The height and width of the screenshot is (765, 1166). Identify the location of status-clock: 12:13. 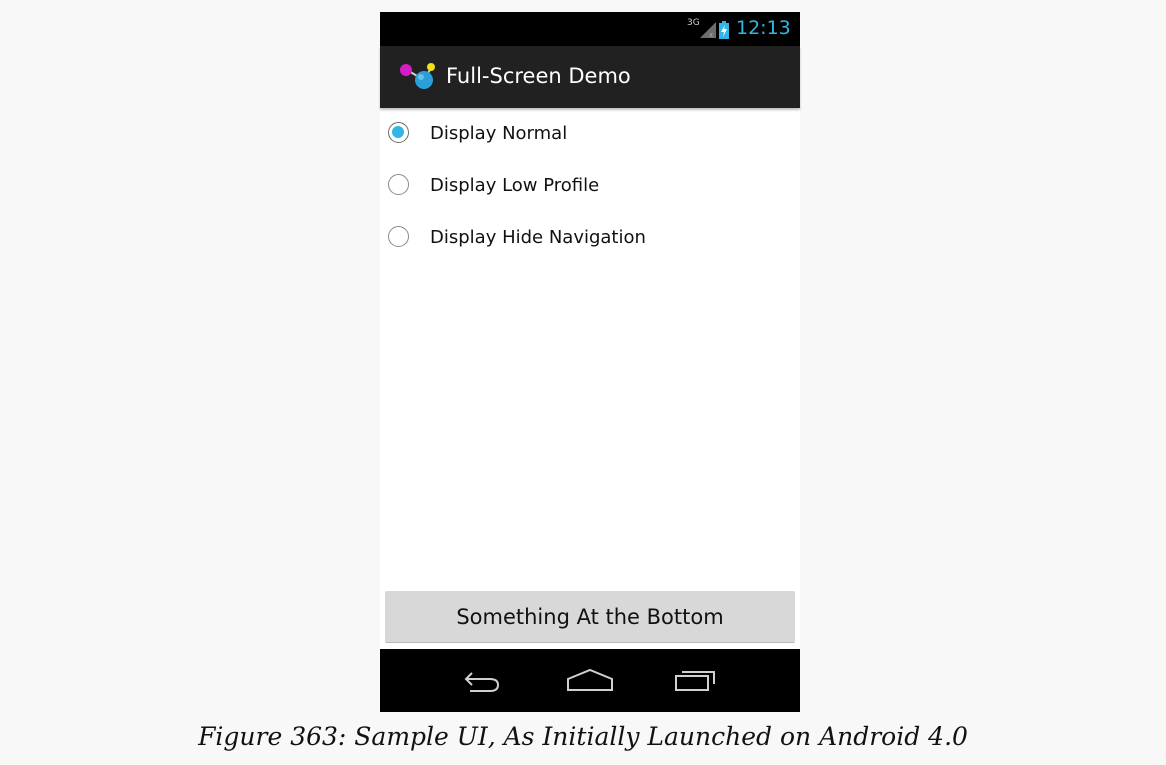
(763, 28).